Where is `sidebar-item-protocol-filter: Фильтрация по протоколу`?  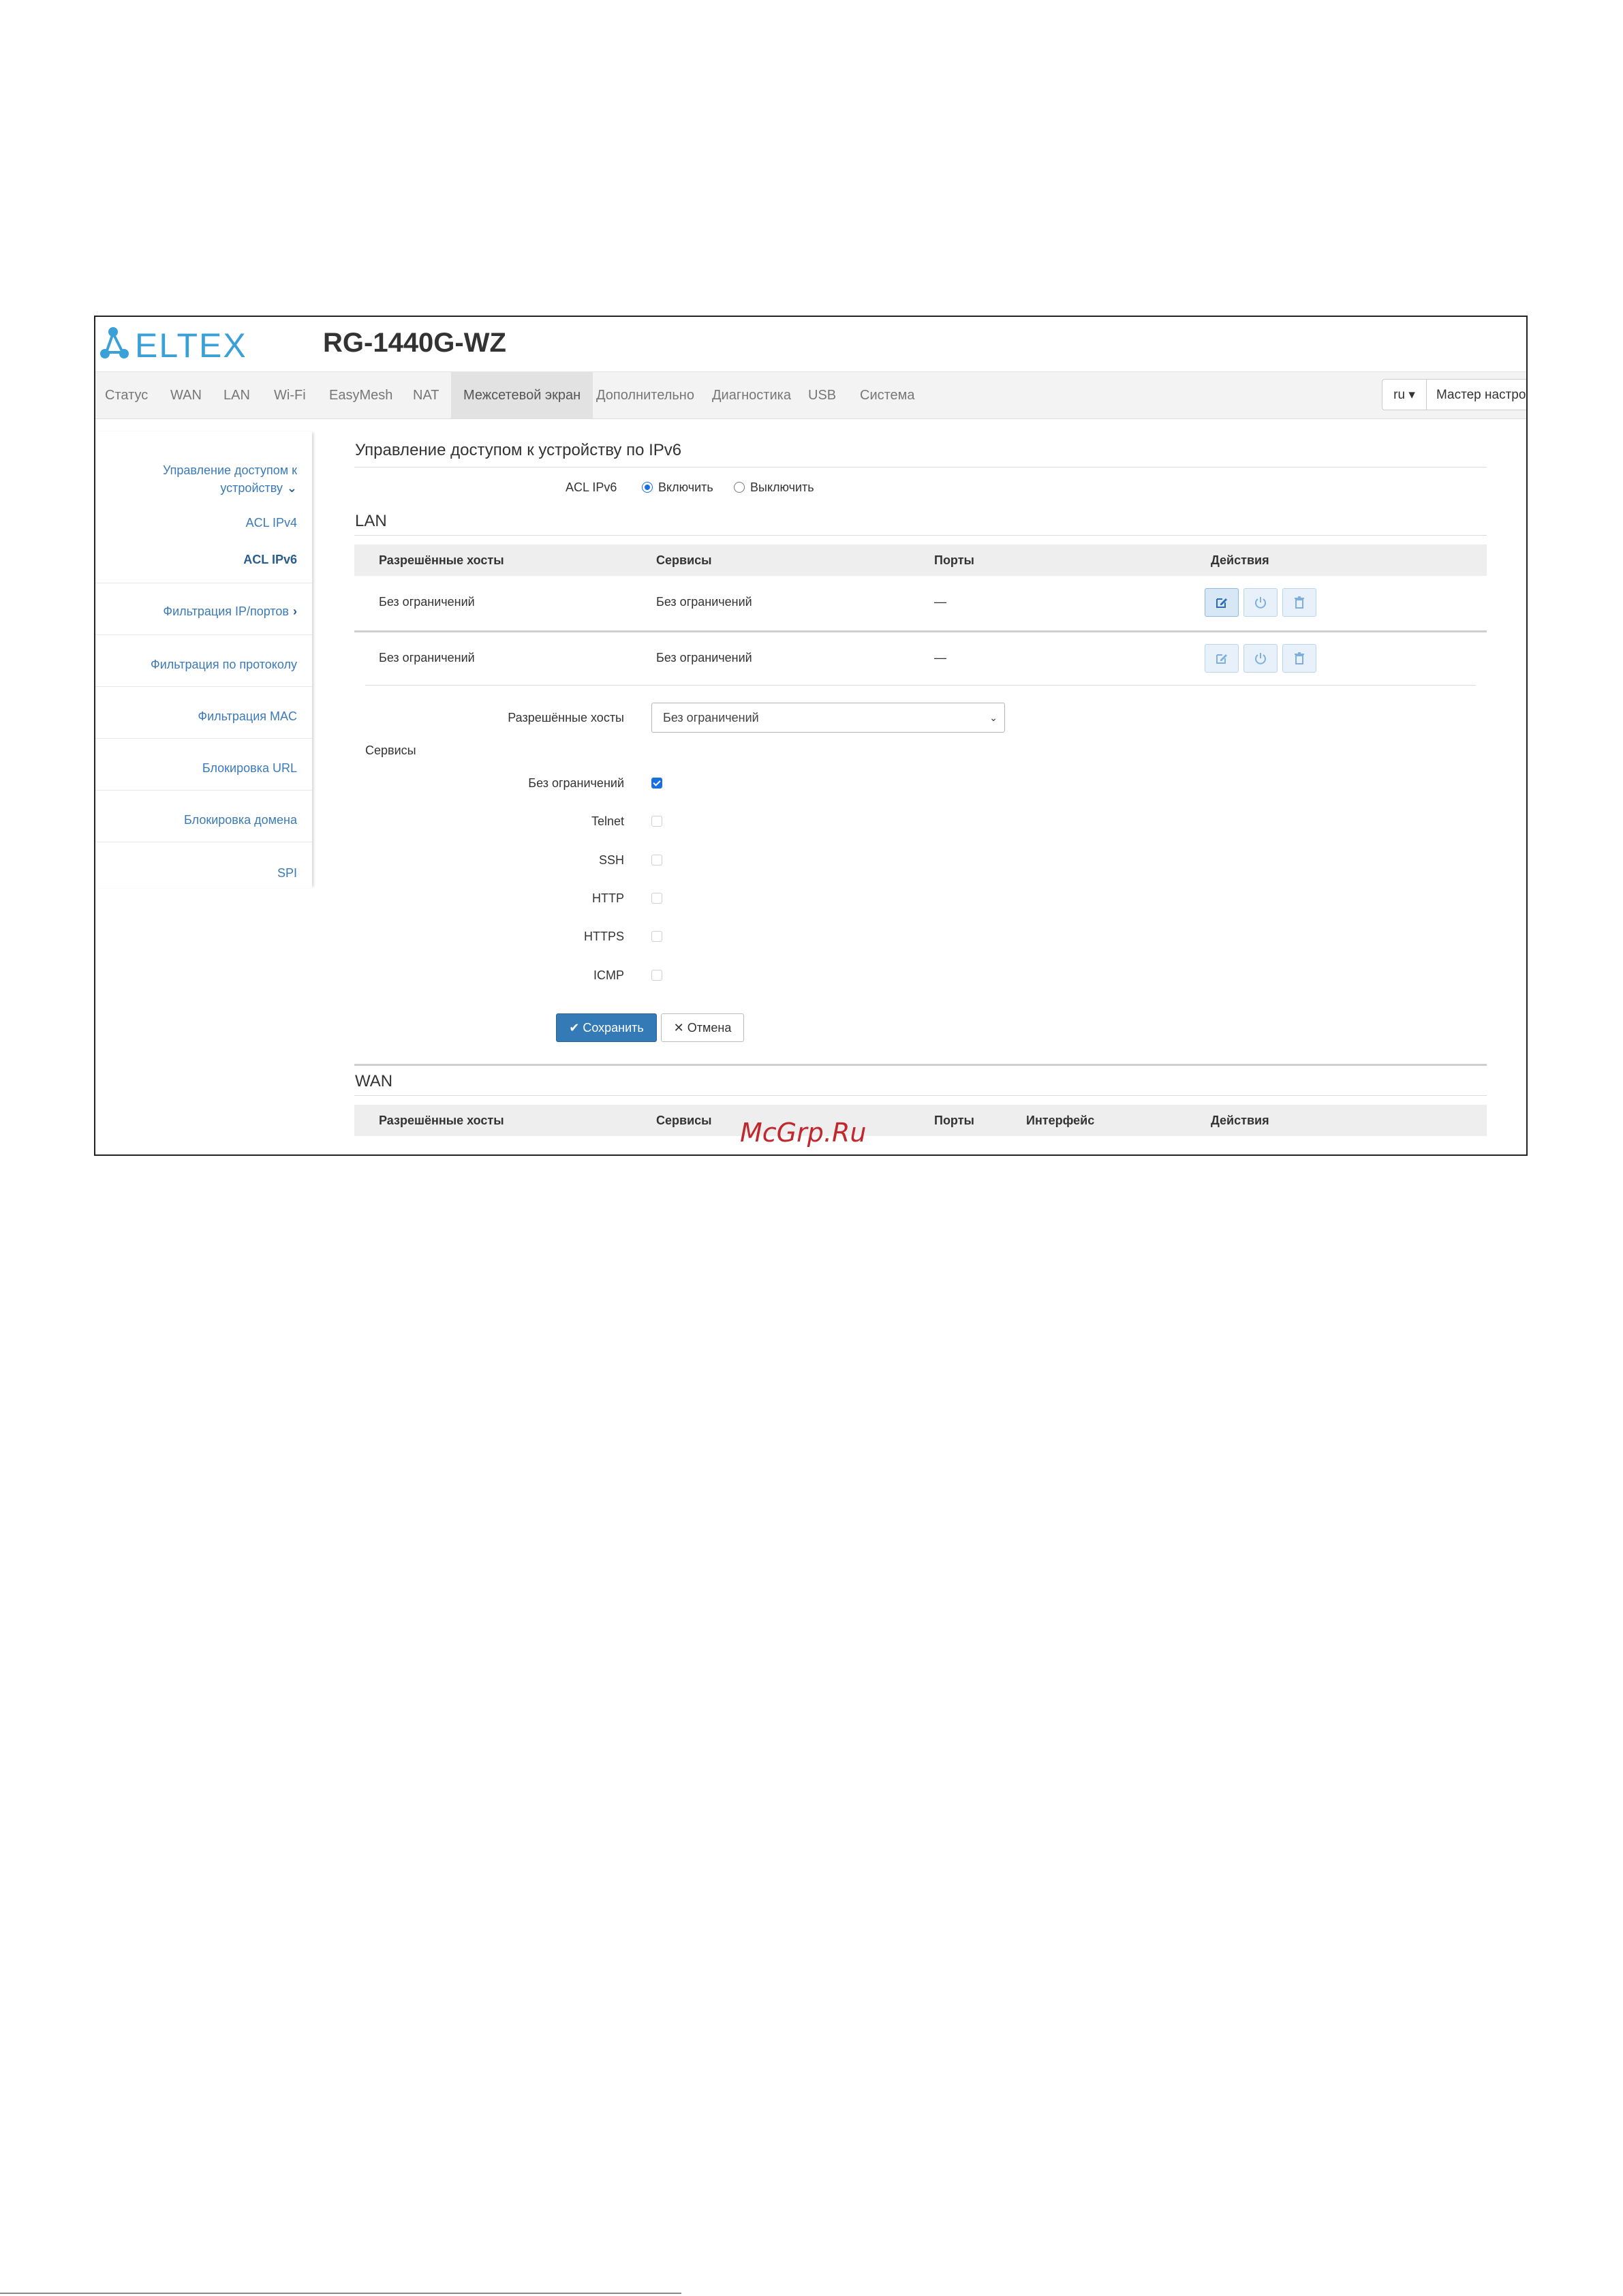 sidebar-item-protocol-filter: Фильтрация по протоколу is located at coordinates (224, 665).